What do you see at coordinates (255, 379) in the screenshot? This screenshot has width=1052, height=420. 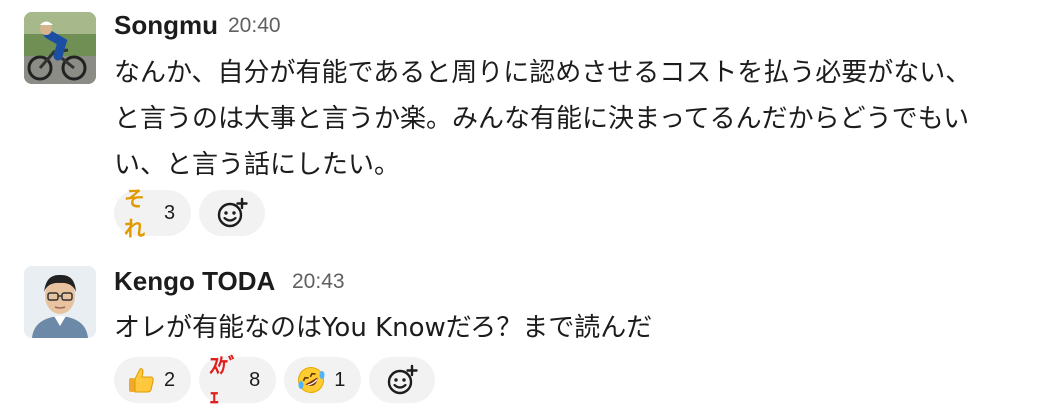 I see `reaction-count: 8` at bounding box center [255, 379].